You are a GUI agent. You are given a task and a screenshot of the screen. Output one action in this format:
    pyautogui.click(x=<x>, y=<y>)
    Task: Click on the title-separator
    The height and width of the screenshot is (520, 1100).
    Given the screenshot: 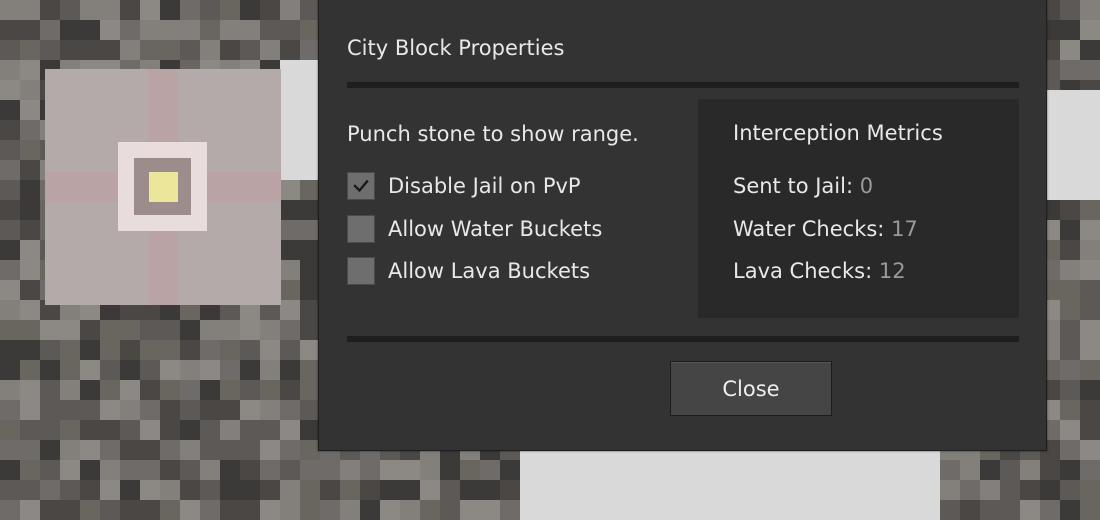 What is the action you would take?
    pyautogui.click(x=683, y=85)
    